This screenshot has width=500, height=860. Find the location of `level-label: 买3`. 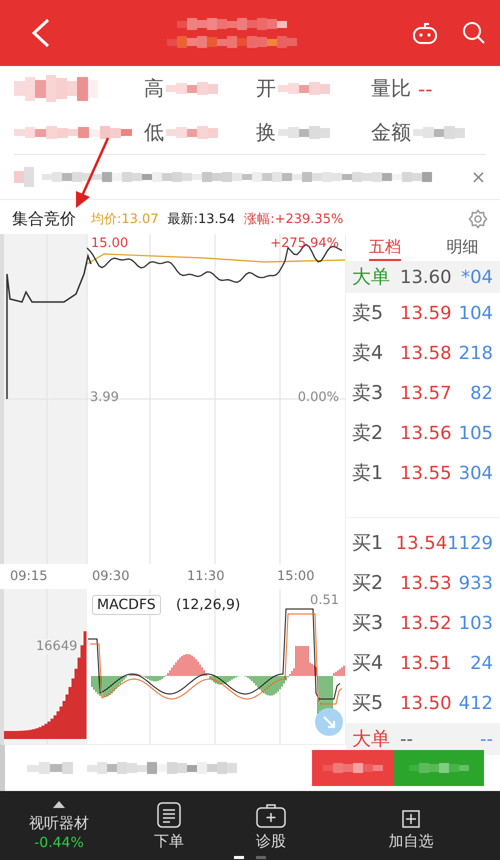

level-label: 买3 is located at coordinates (368, 623).